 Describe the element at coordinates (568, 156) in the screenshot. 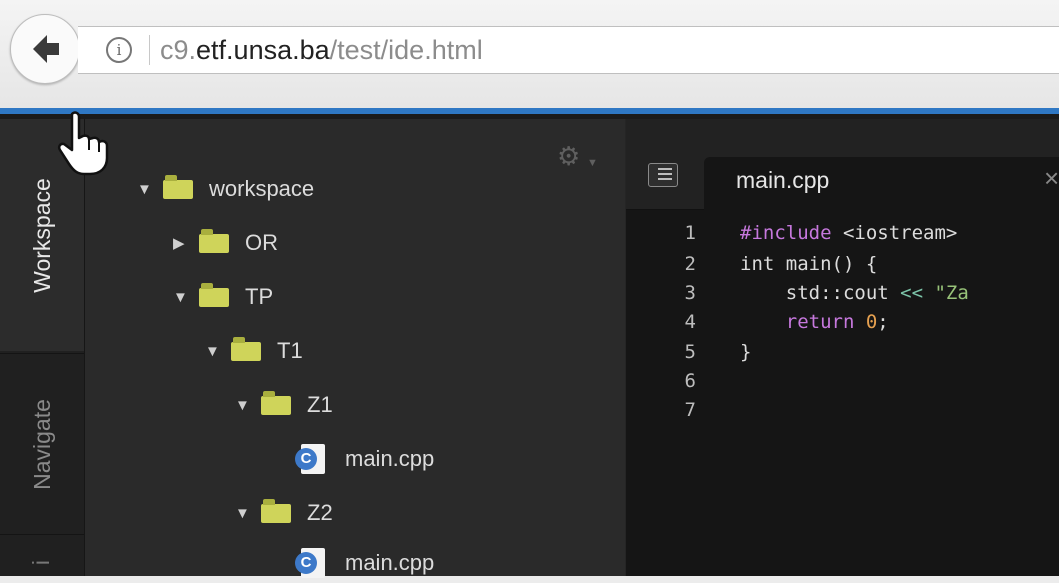

I see `gear-icon: ⚙` at that location.